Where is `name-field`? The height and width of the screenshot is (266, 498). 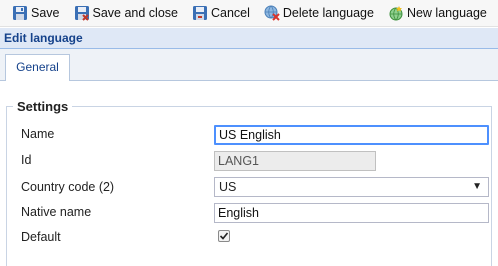 name-field is located at coordinates (351, 135).